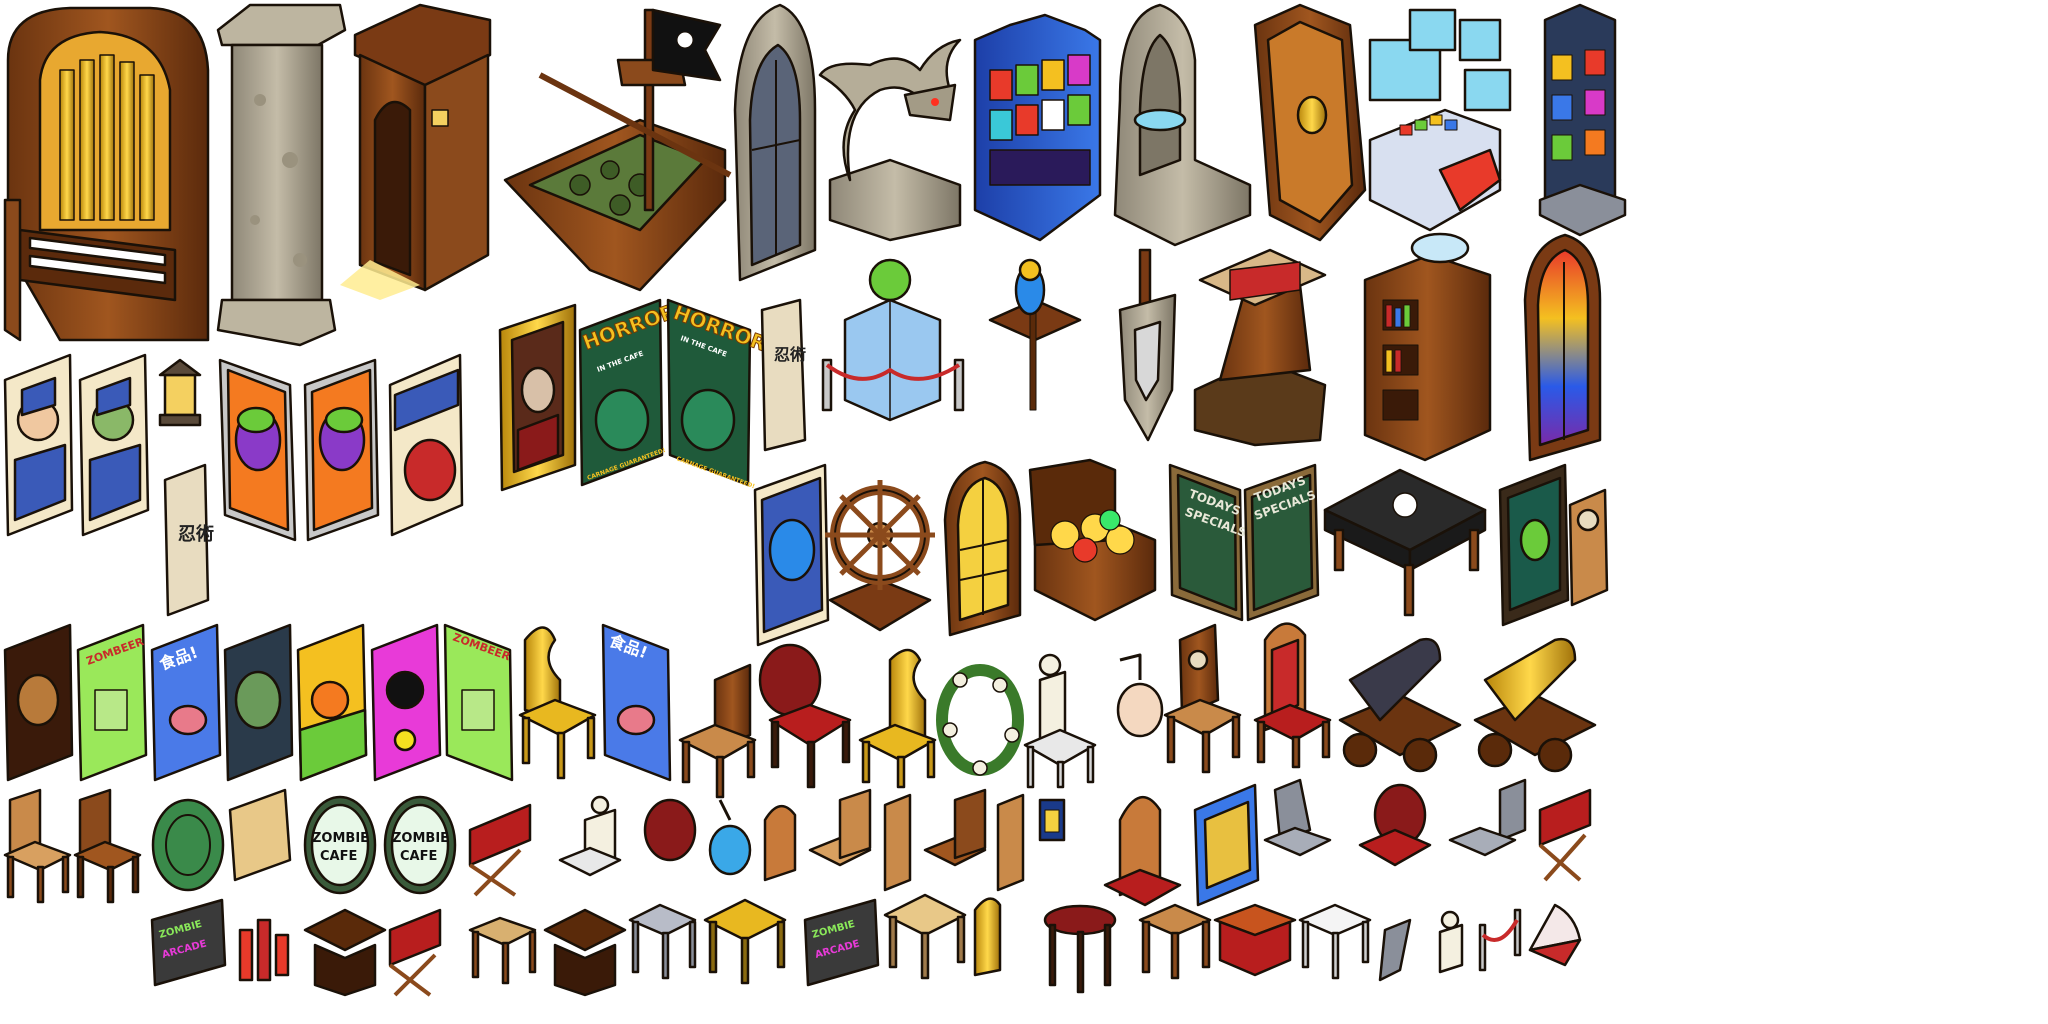 This screenshot has height=1024, width=2048. What do you see at coordinates (982, 548) in the screenshot?
I see `arched-window-item` at bounding box center [982, 548].